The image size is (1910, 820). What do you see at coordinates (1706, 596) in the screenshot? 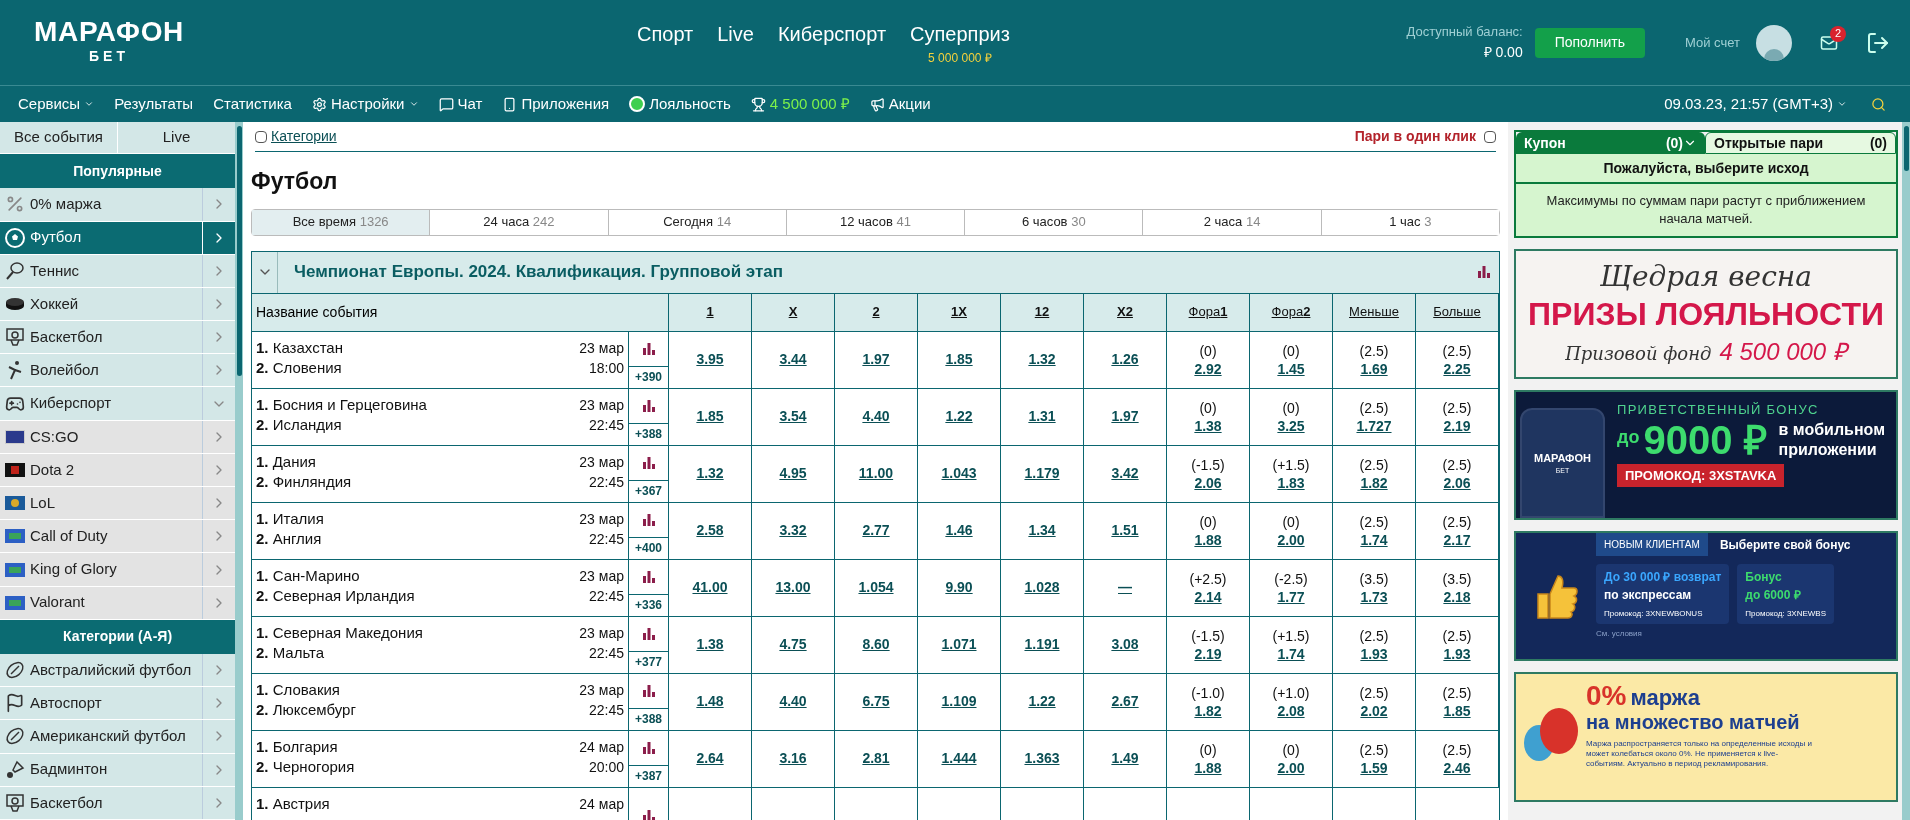
I see `choose-bonus-banner: НОВЫМ КЛИЕНТАМ Выберите свой бонус До 30 000 ₽ возврат по экспрессам Промокод: 3XNEWBONUS Бонус до 6000 ₽ Промокод: 3XNEWBS См. условия` at bounding box center [1706, 596].